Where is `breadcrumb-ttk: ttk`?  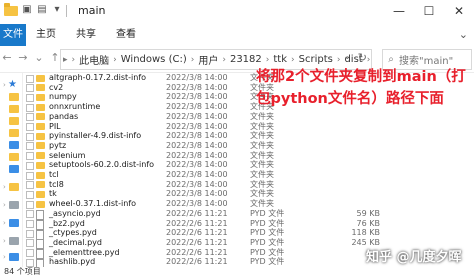
breadcrumb-ttk: ttk is located at coordinates (280, 59).